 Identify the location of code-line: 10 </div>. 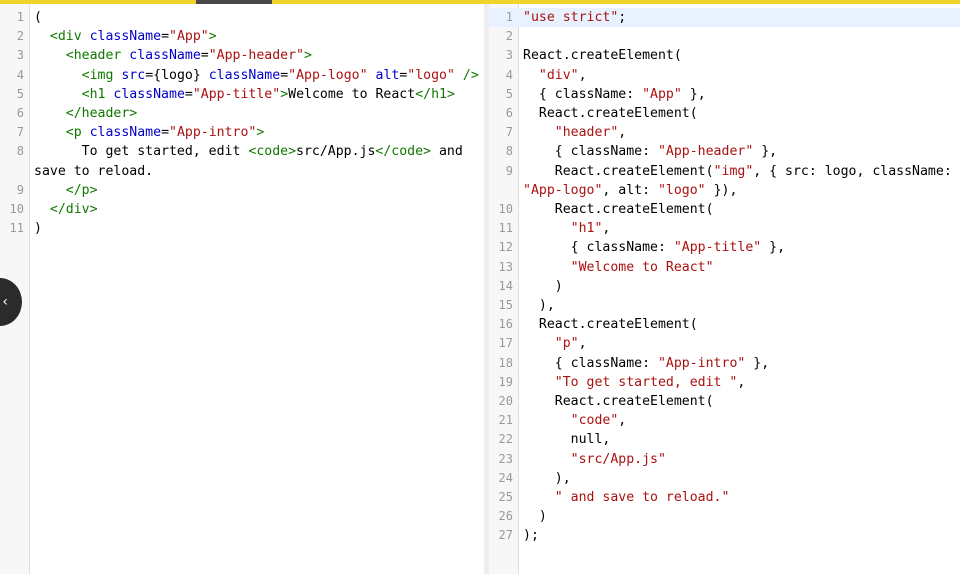
(242, 209).